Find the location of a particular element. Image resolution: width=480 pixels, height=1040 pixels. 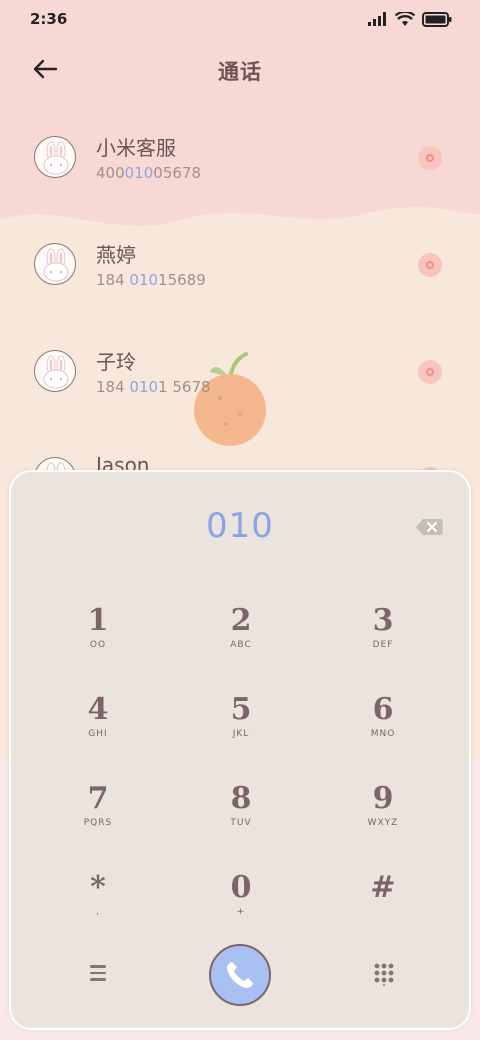

number-suffix: 1 5678 is located at coordinates (184, 387).